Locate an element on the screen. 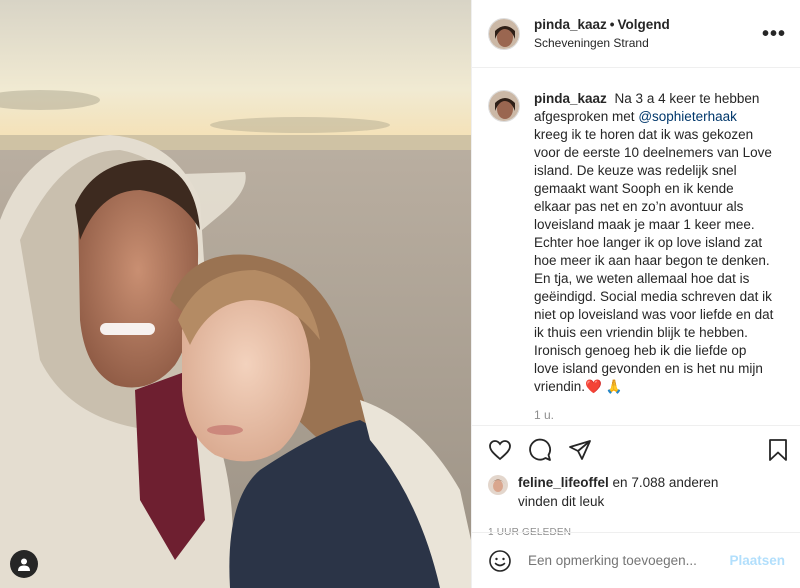 The width and height of the screenshot is (800, 588). author-username: pinda_kaaz is located at coordinates (570, 24).